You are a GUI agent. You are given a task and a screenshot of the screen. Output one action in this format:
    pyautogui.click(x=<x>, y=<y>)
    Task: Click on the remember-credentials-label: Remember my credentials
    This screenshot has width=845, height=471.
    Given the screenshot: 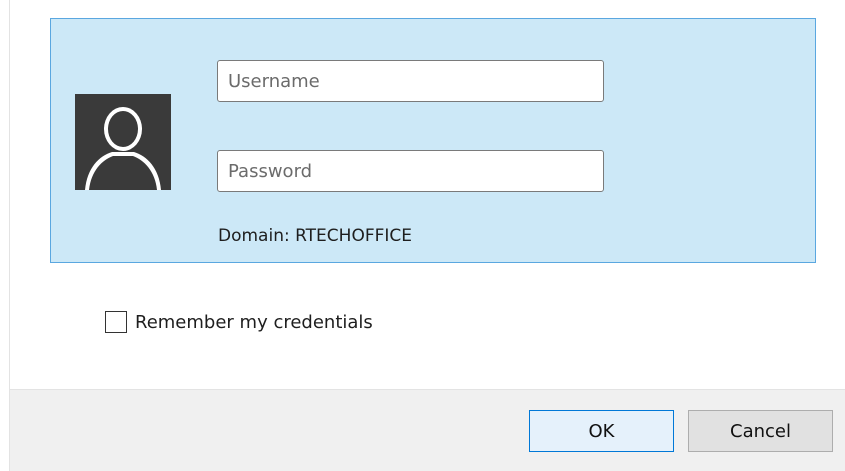 What is the action you would take?
    pyautogui.click(x=254, y=322)
    